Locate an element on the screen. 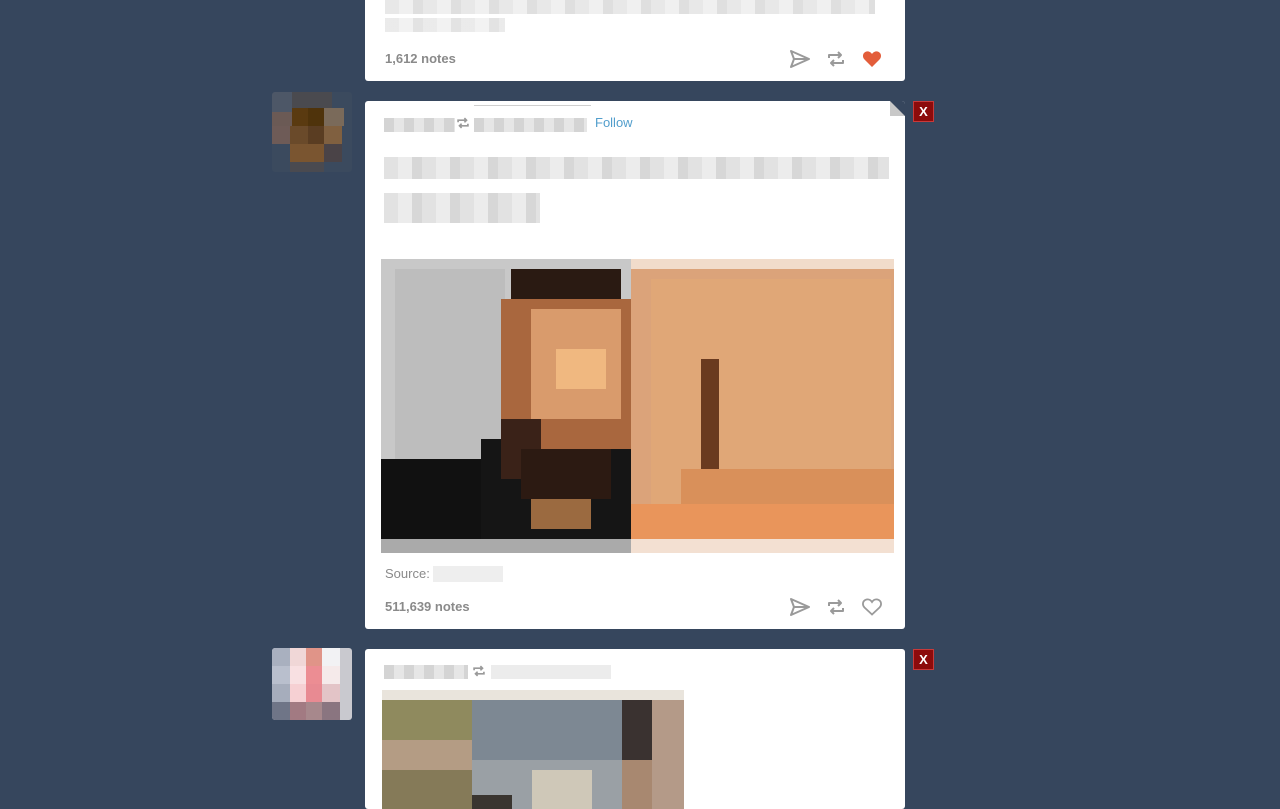 Image resolution: width=1280 pixels, height=809 pixels. post-corner-fold is located at coordinates (897, 108).